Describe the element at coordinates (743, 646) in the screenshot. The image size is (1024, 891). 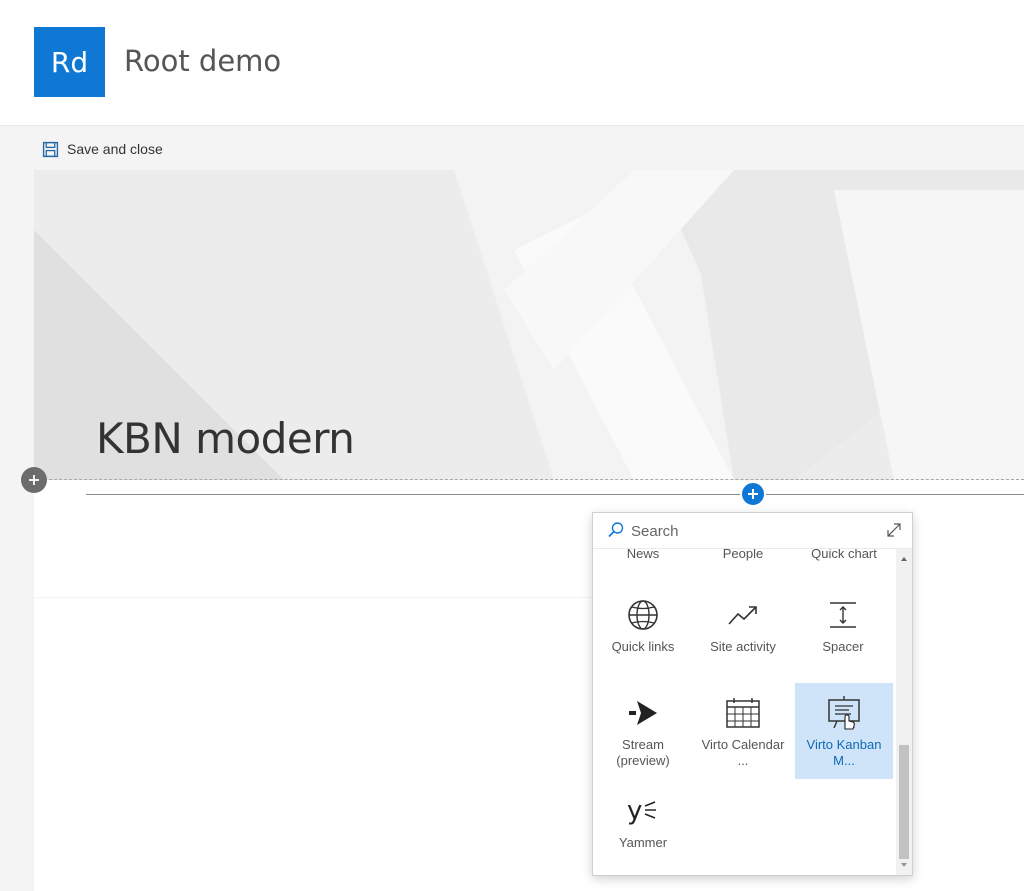
I see `toolbox-item-label: Site activity` at that location.